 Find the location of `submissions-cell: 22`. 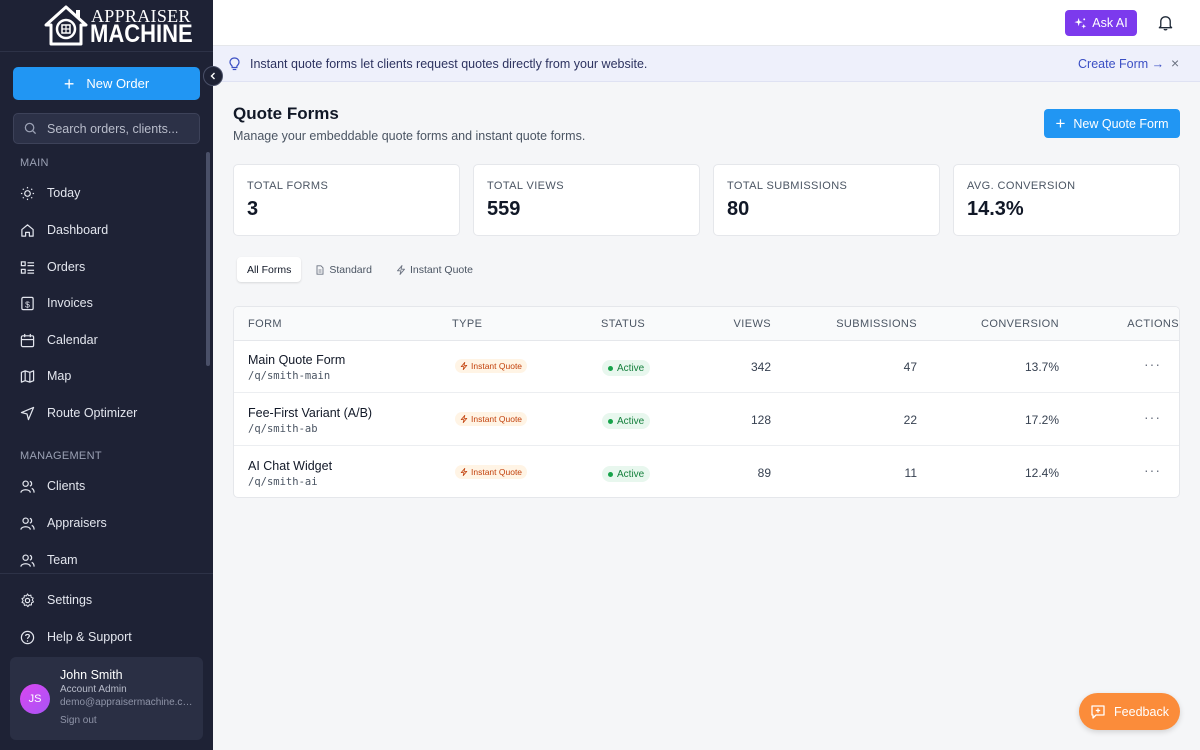

submissions-cell: 22 is located at coordinates (910, 420).